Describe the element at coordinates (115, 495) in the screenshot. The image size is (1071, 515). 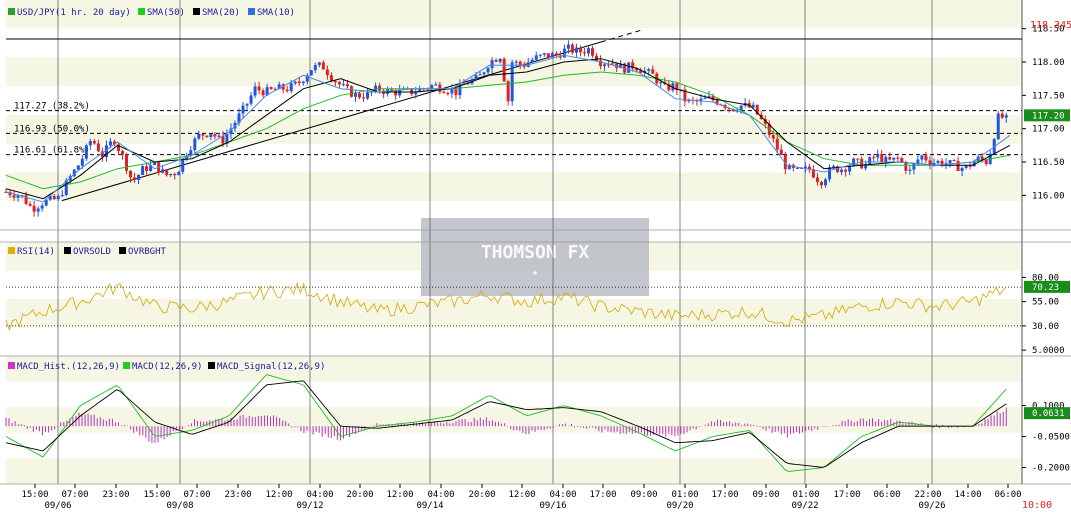
I see `x-time-label: 23:00` at that location.